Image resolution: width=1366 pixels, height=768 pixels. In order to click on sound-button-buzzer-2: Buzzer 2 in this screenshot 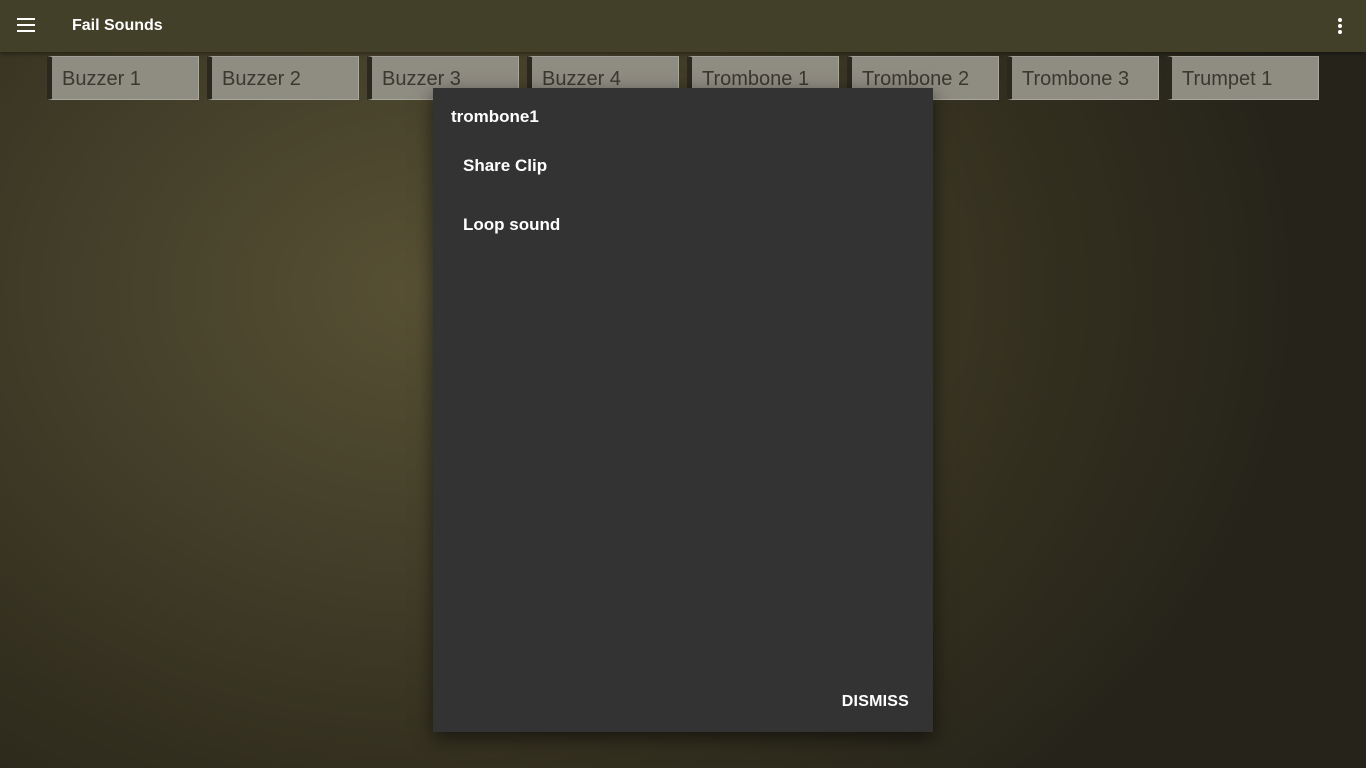, I will do `click(283, 78)`.